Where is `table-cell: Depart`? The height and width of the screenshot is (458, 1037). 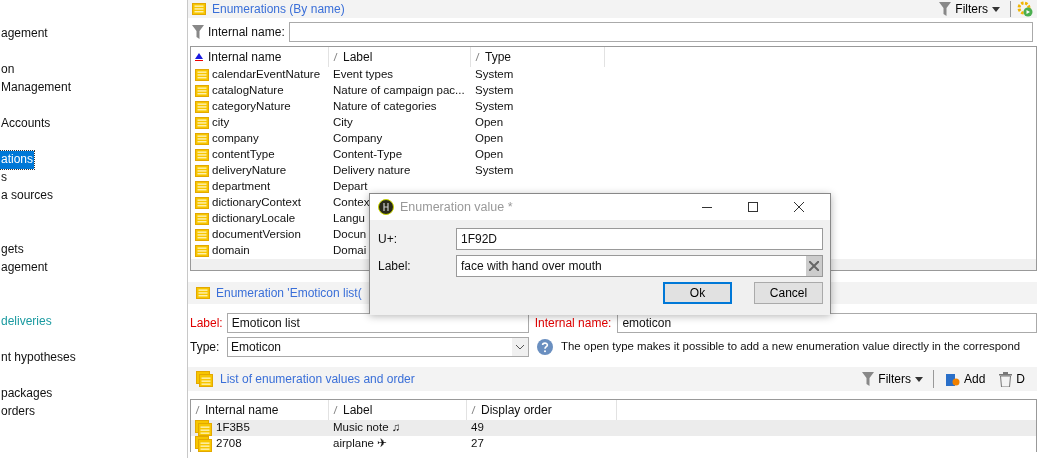
table-cell: Depart is located at coordinates (350, 186).